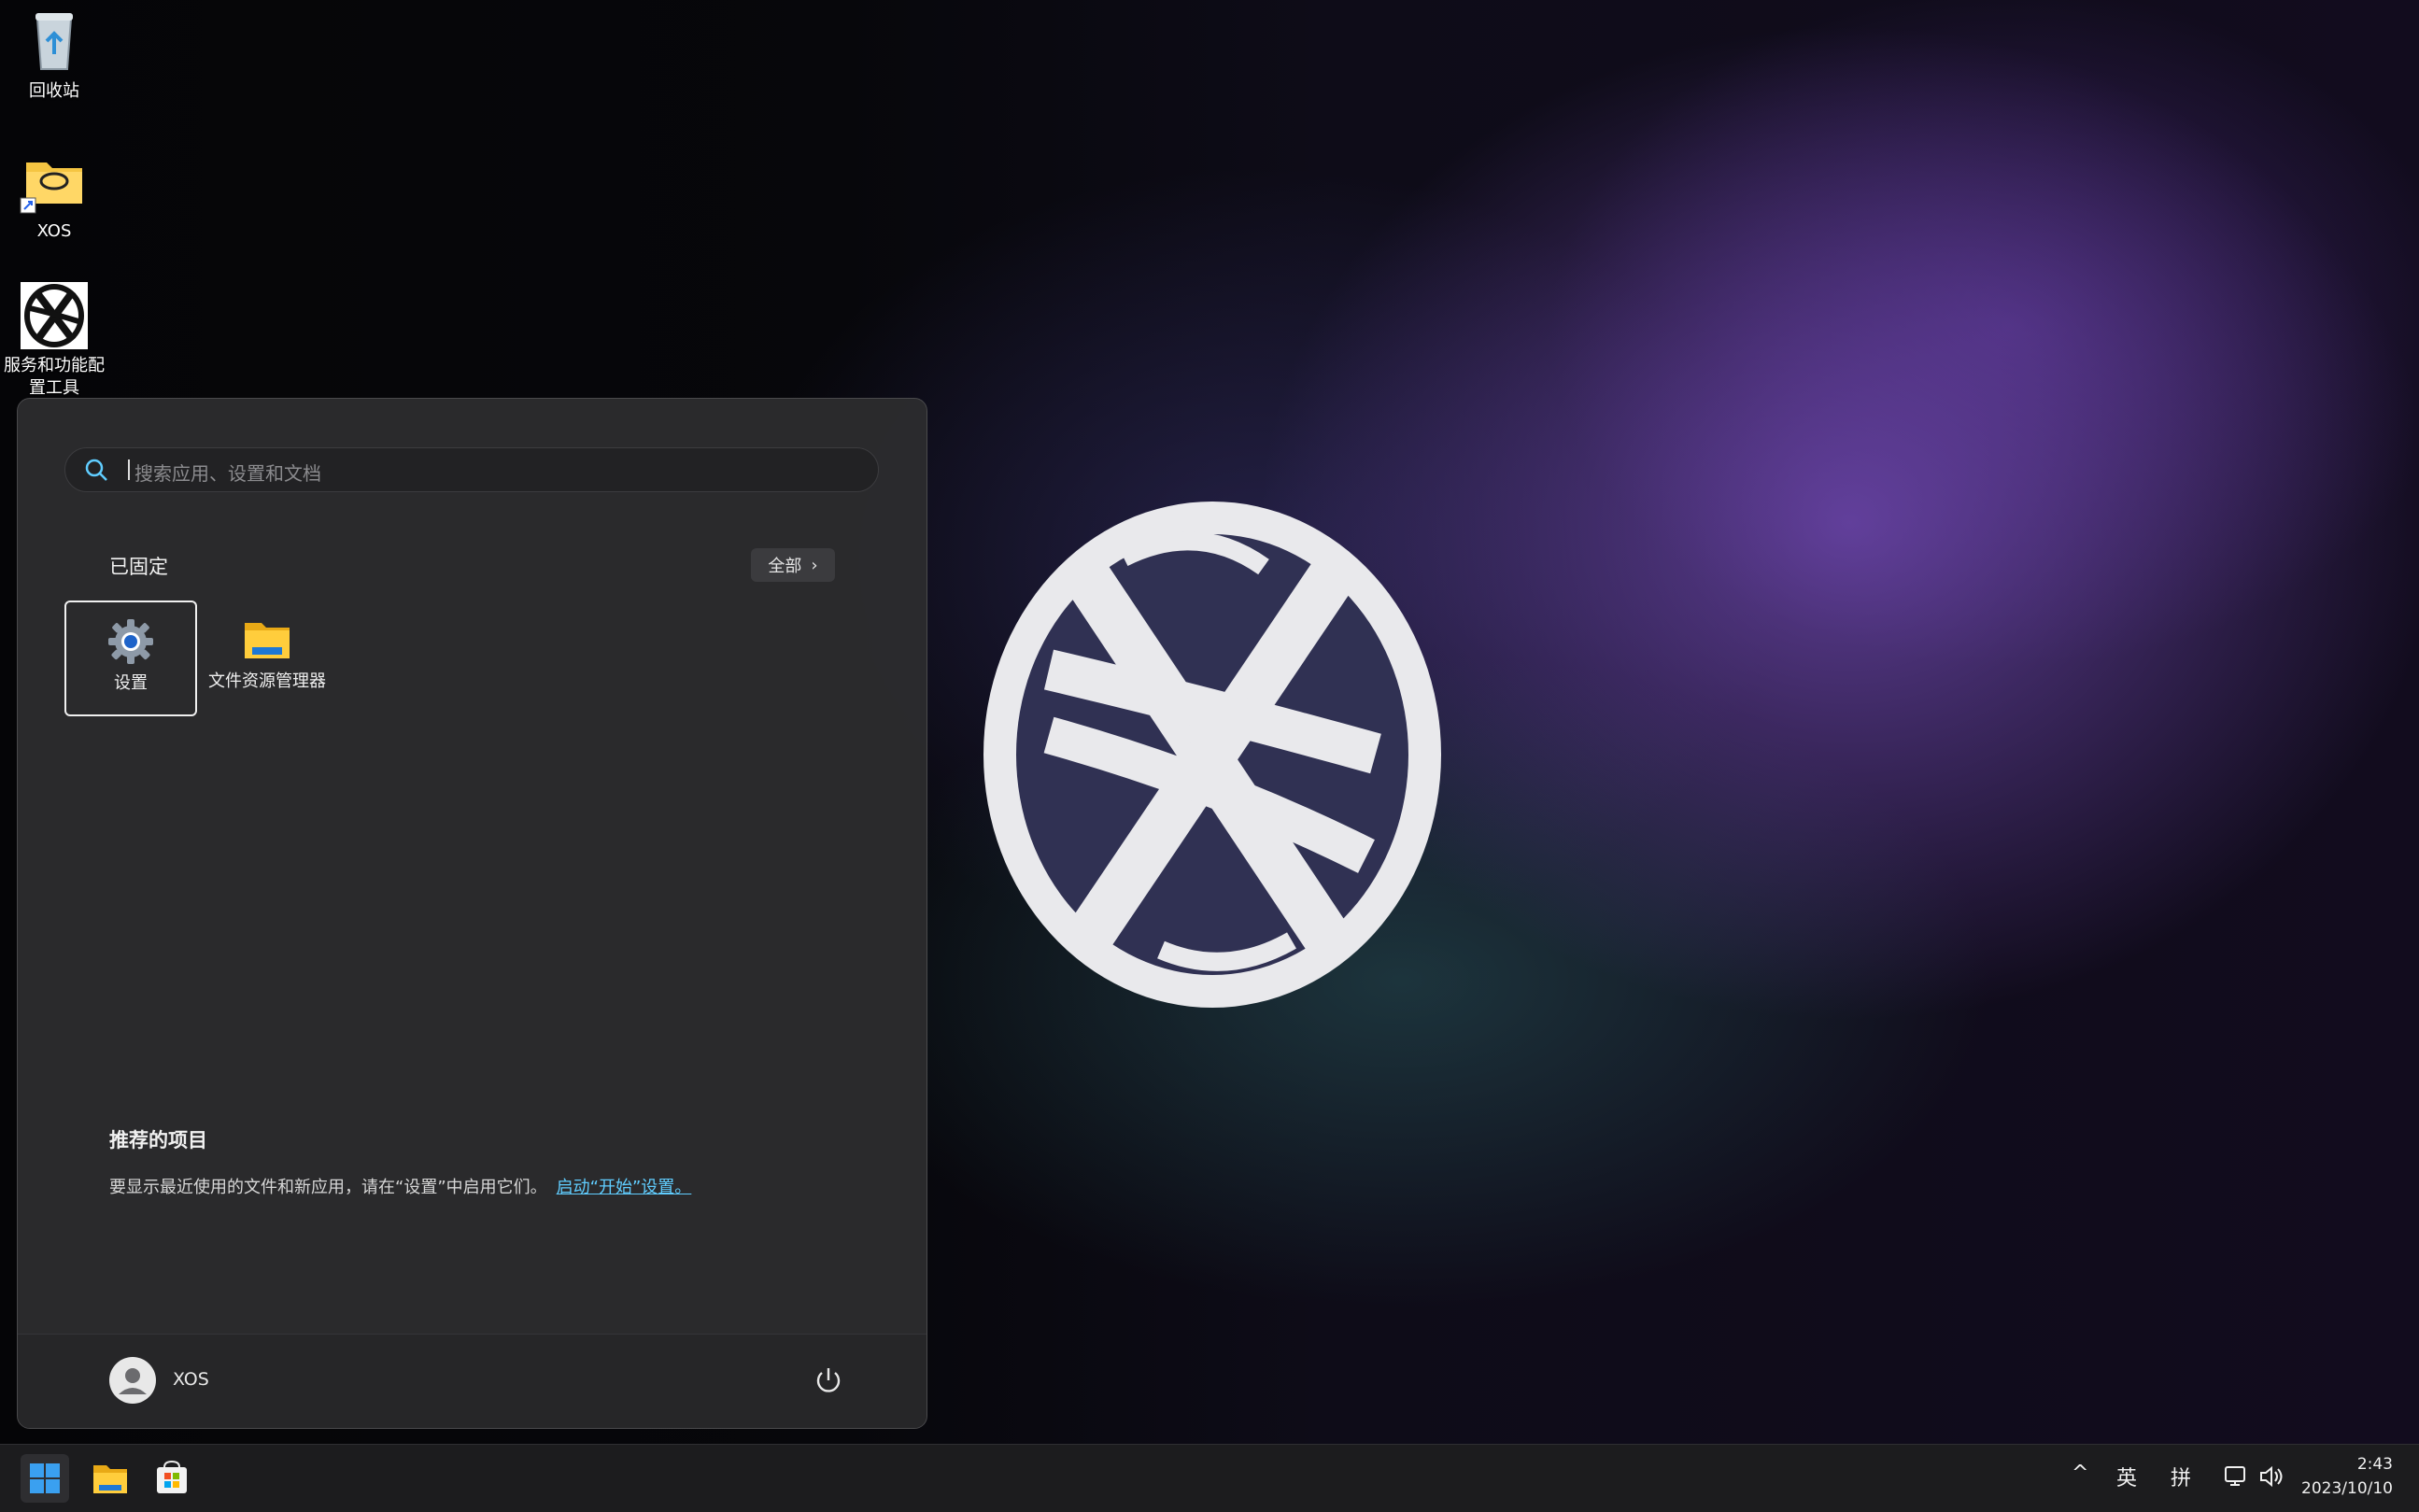 Image resolution: width=2419 pixels, height=1512 pixels. What do you see at coordinates (131, 641) in the screenshot?
I see `settings-gear-icon` at bounding box center [131, 641].